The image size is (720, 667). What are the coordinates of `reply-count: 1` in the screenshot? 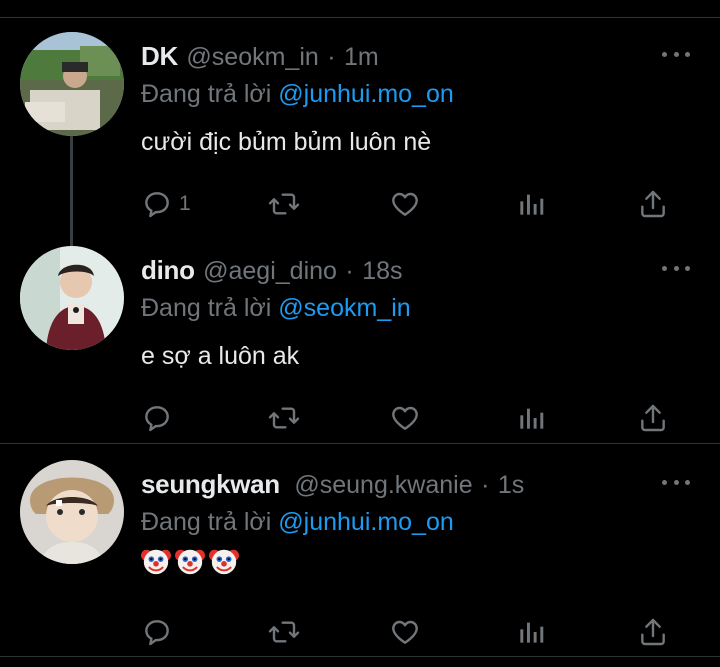 It's located at (185, 203).